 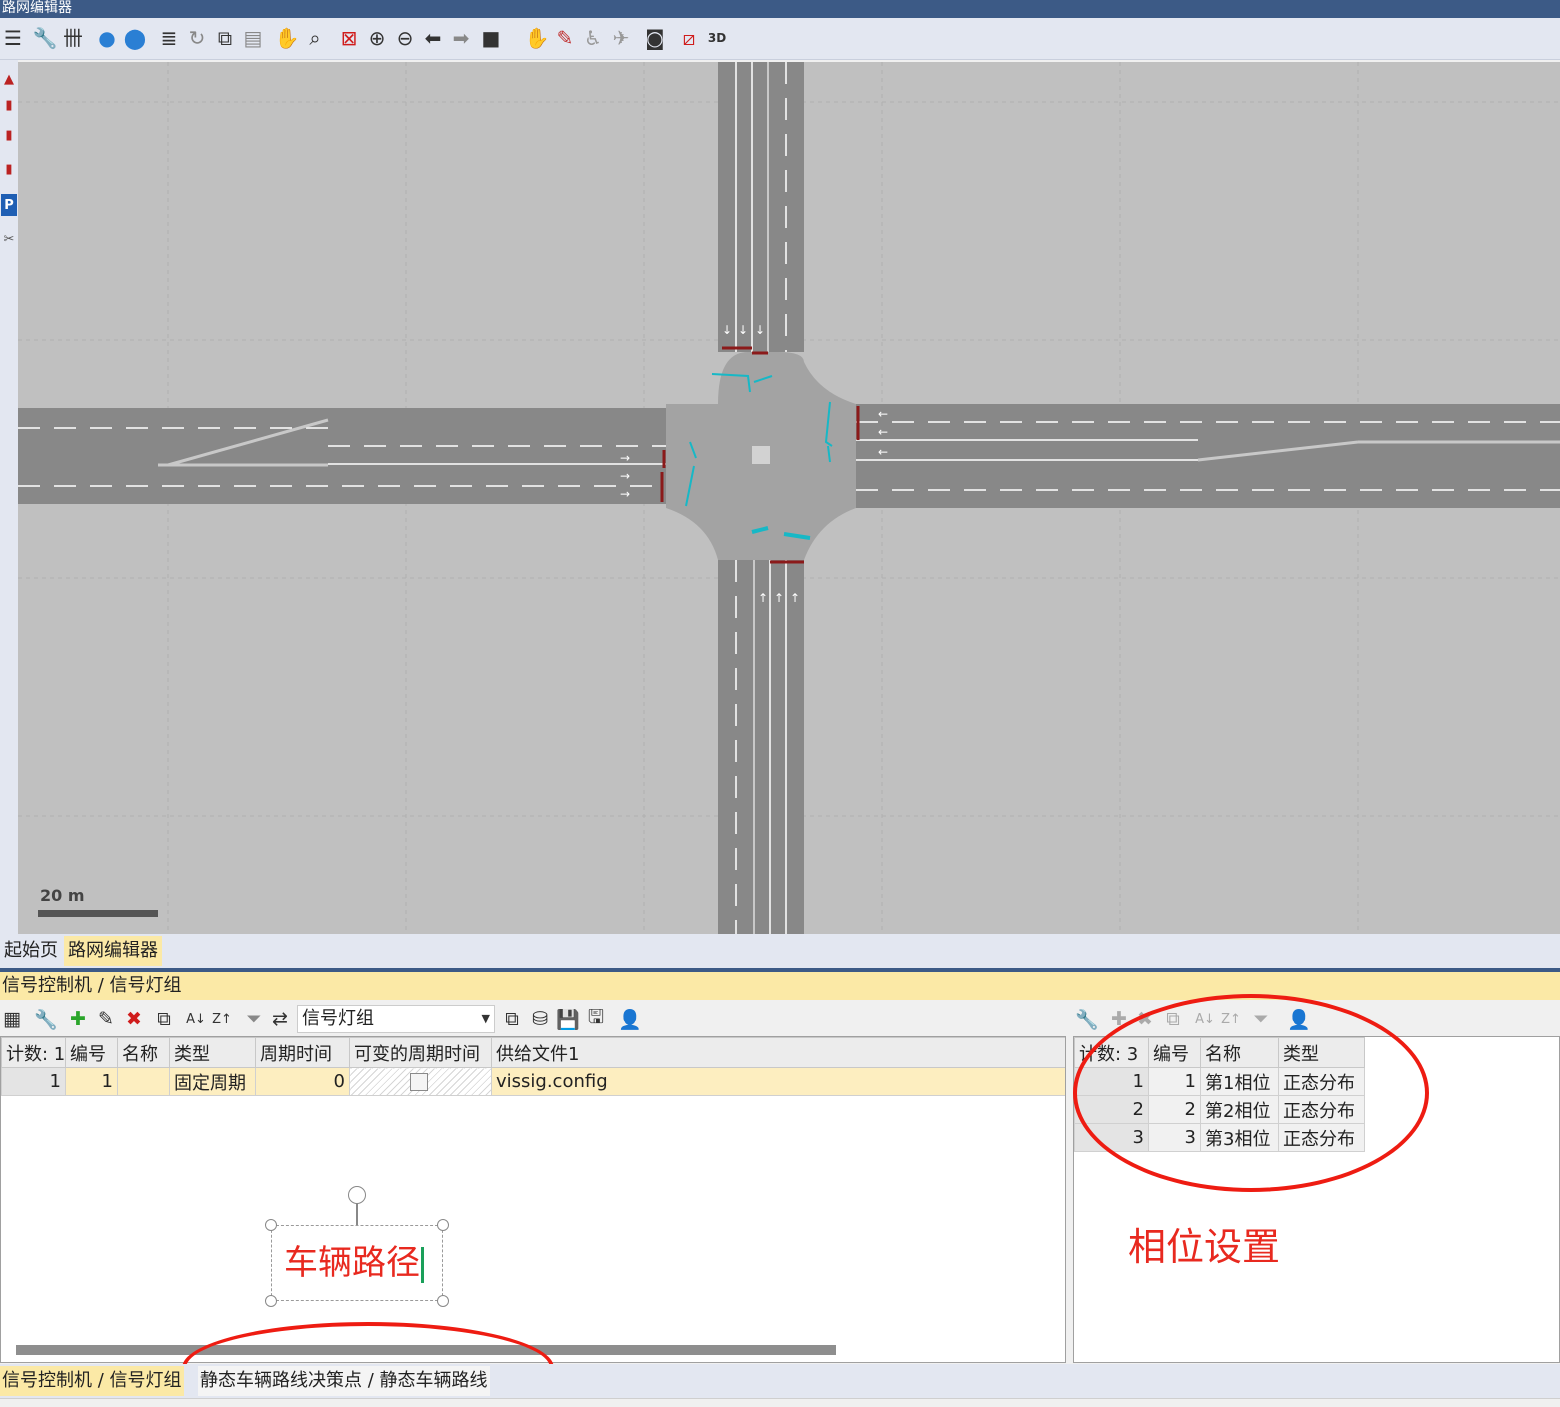 What do you see at coordinates (33, 1052) in the screenshot?
I see `col-count: 计数: 1` at bounding box center [33, 1052].